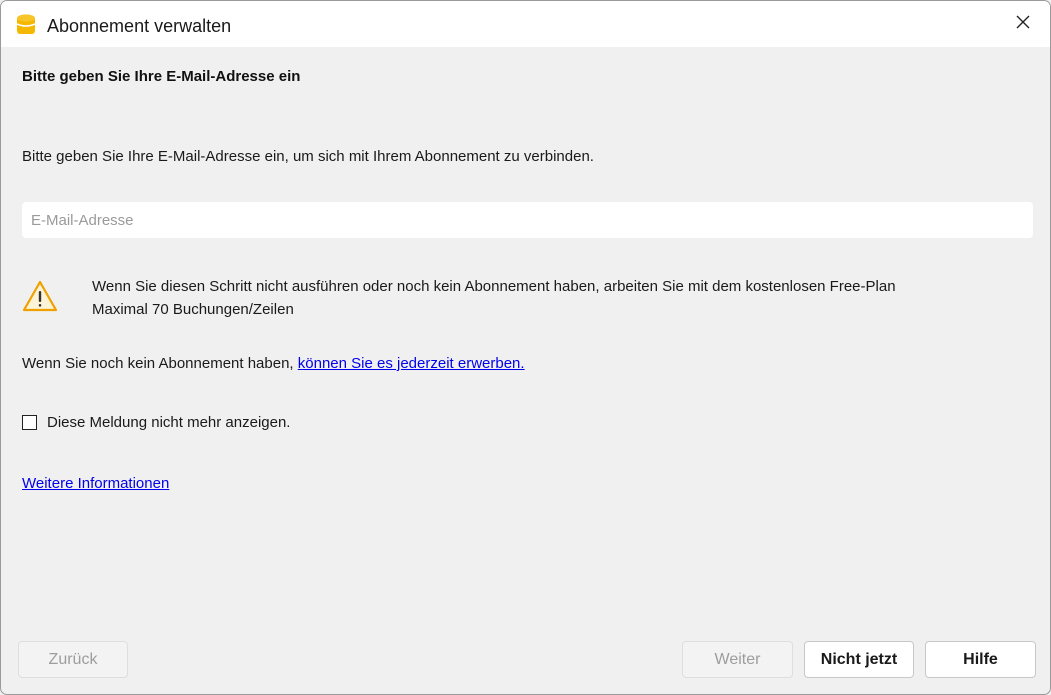 The image size is (1051, 695). I want to click on warning-icon, so click(40, 296).